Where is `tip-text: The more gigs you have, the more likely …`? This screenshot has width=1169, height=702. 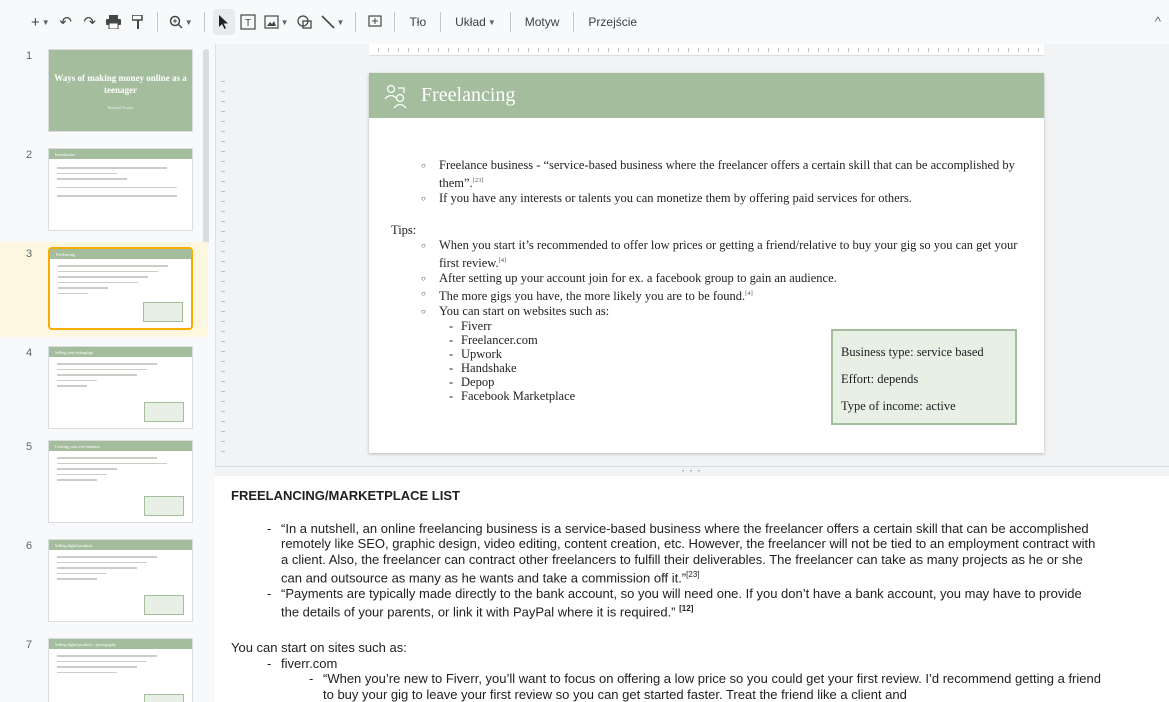 tip-text: The more gigs you have, the more likely … is located at coordinates (592, 296).